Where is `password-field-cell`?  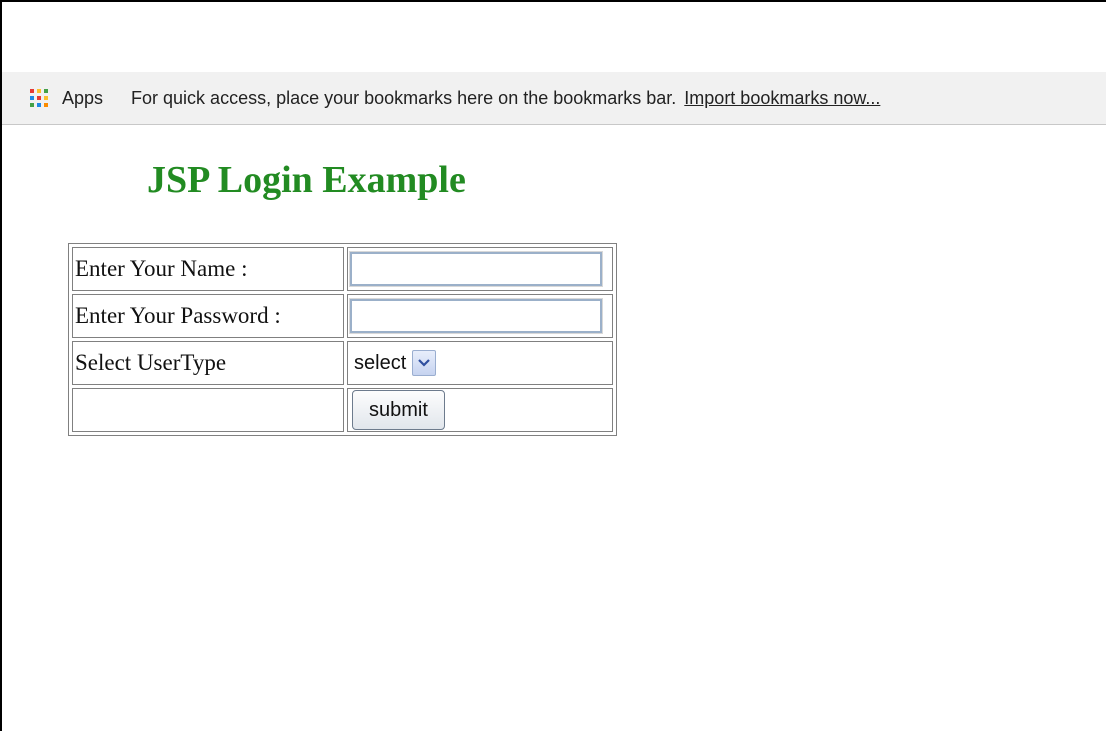
password-field-cell is located at coordinates (480, 316).